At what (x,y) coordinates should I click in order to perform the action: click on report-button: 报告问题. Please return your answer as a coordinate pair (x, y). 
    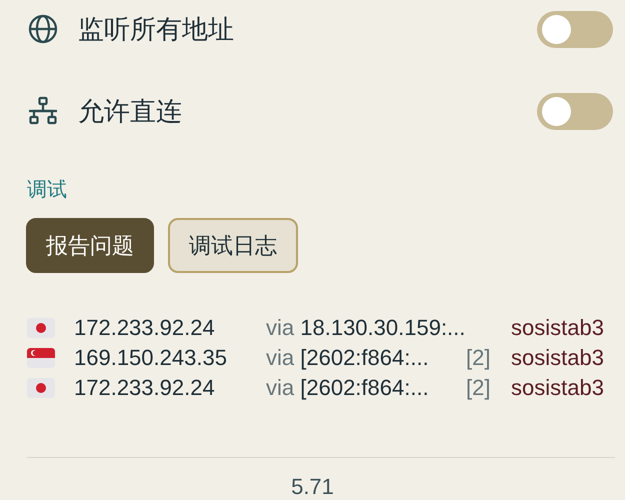
    Looking at the image, I should click on (90, 245).